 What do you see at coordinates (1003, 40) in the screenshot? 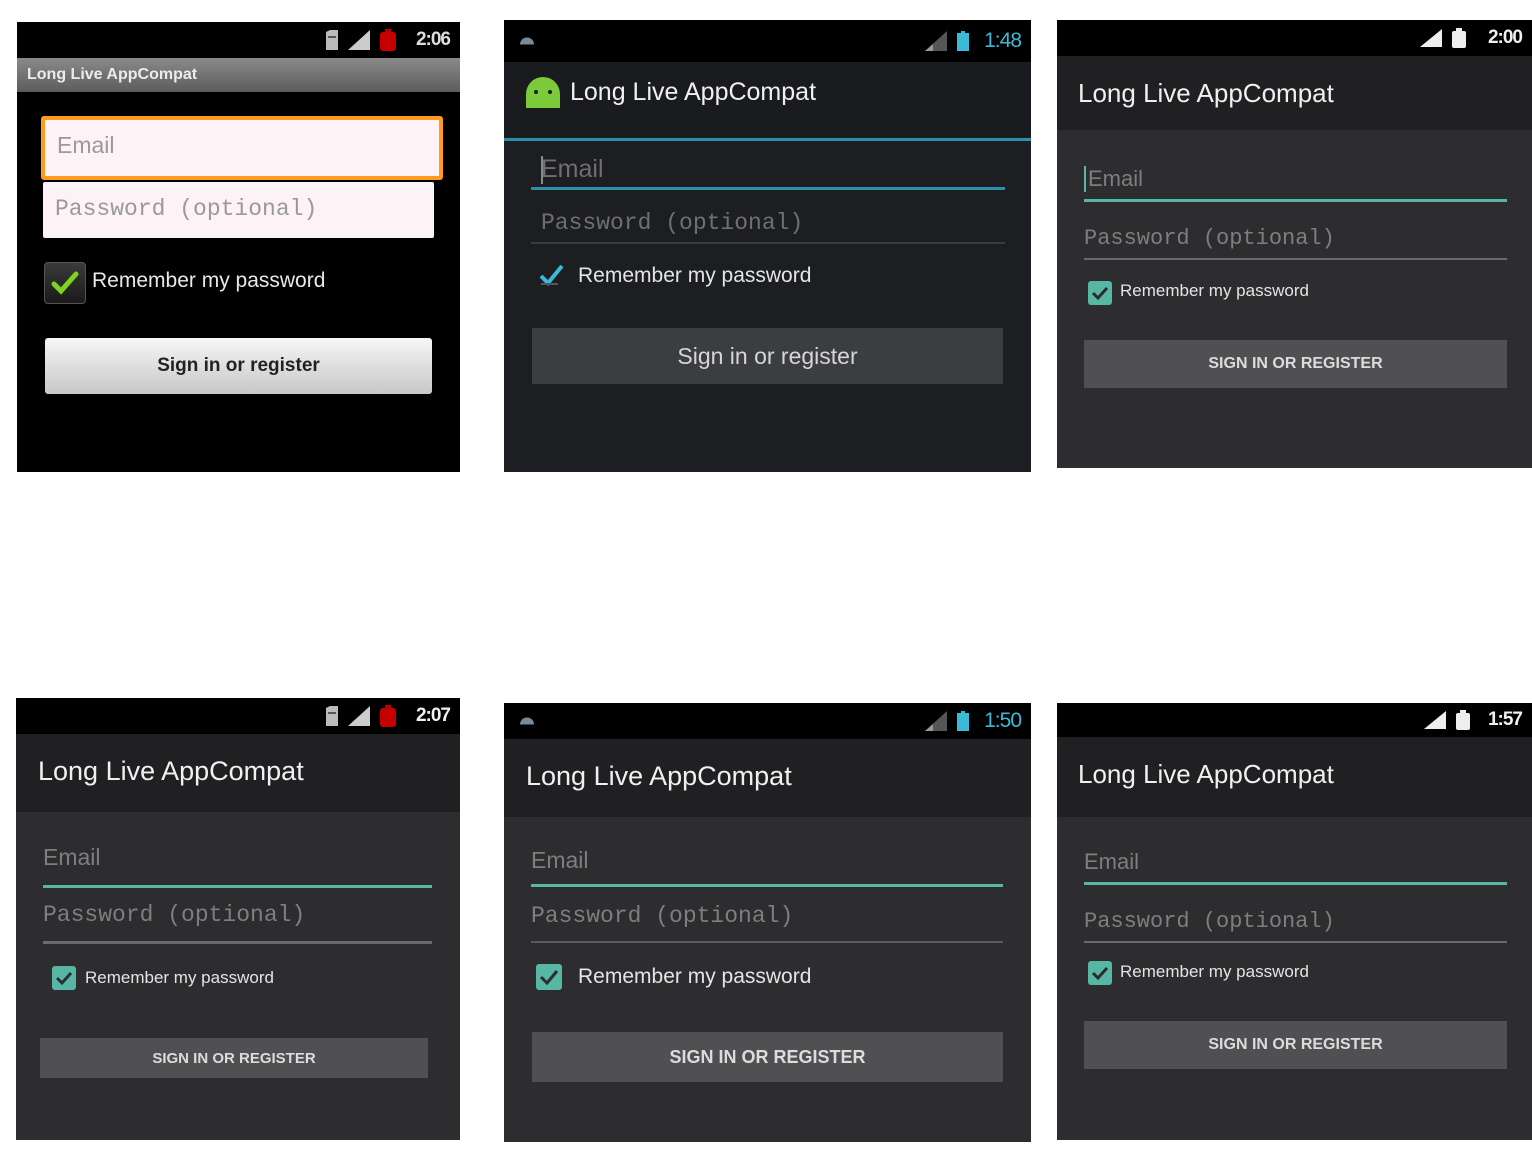
I see `status-time: 1:48` at bounding box center [1003, 40].